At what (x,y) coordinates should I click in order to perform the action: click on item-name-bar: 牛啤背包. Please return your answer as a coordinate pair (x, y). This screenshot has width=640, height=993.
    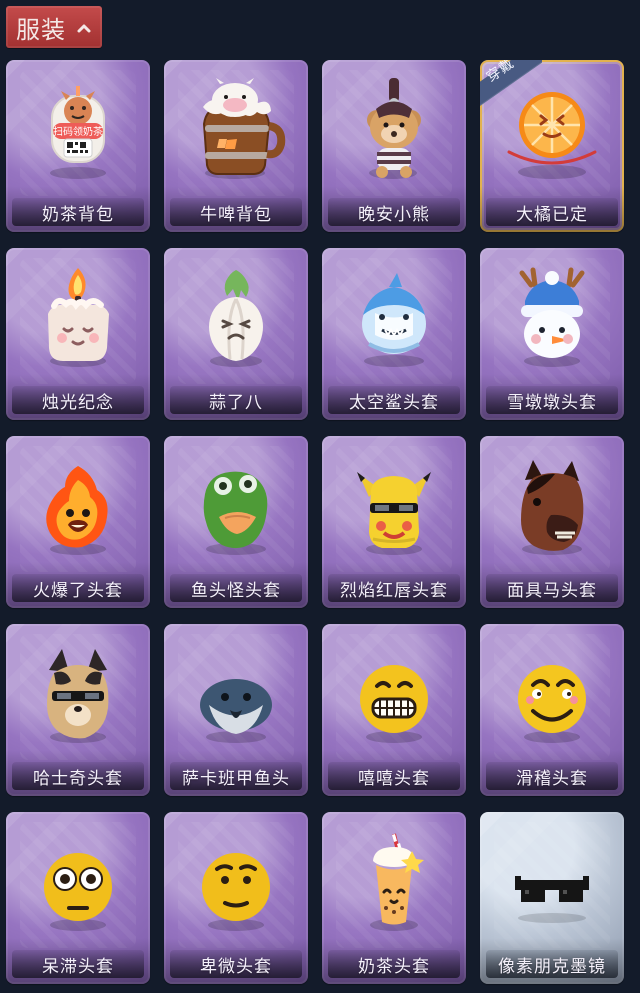
    Looking at the image, I should click on (236, 212).